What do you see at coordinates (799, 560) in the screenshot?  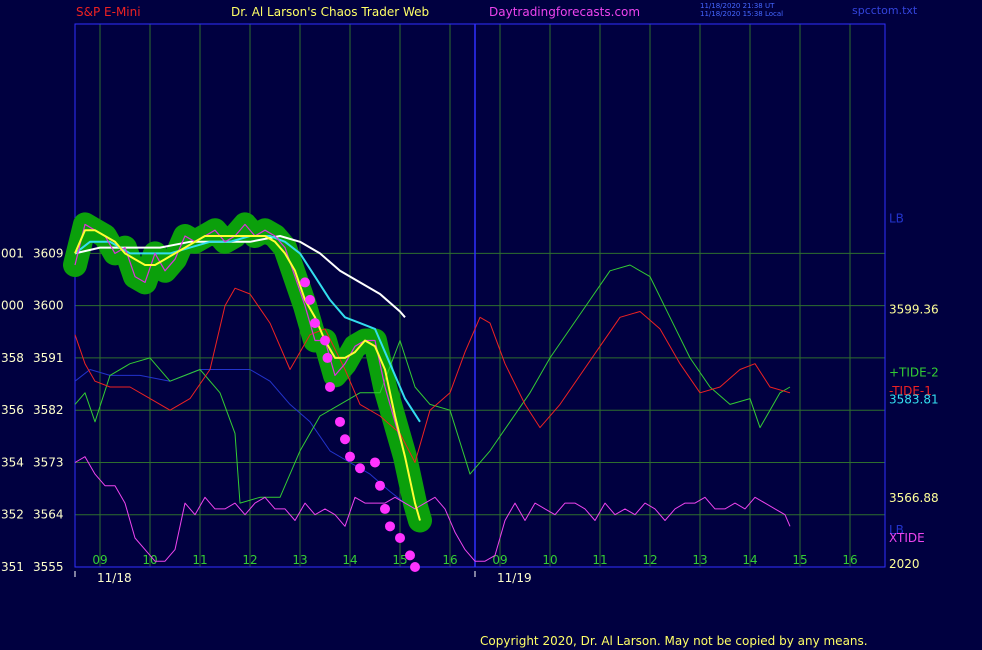 I see `x-tick-label: 15` at bounding box center [799, 560].